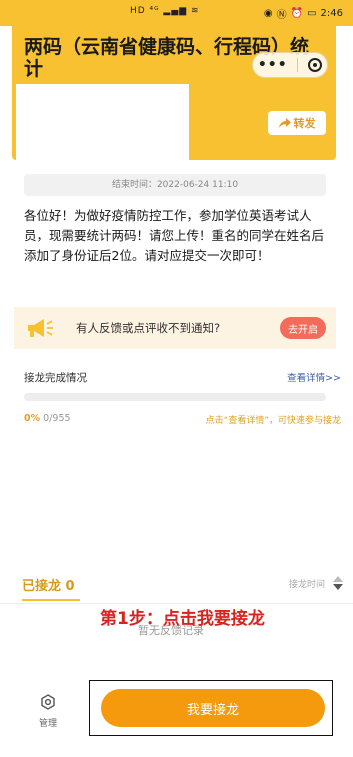 The height and width of the screenshot is (757, 353). I want to click on notify-text: 有人反馈或点评收不到通知?, so click(148, 328).